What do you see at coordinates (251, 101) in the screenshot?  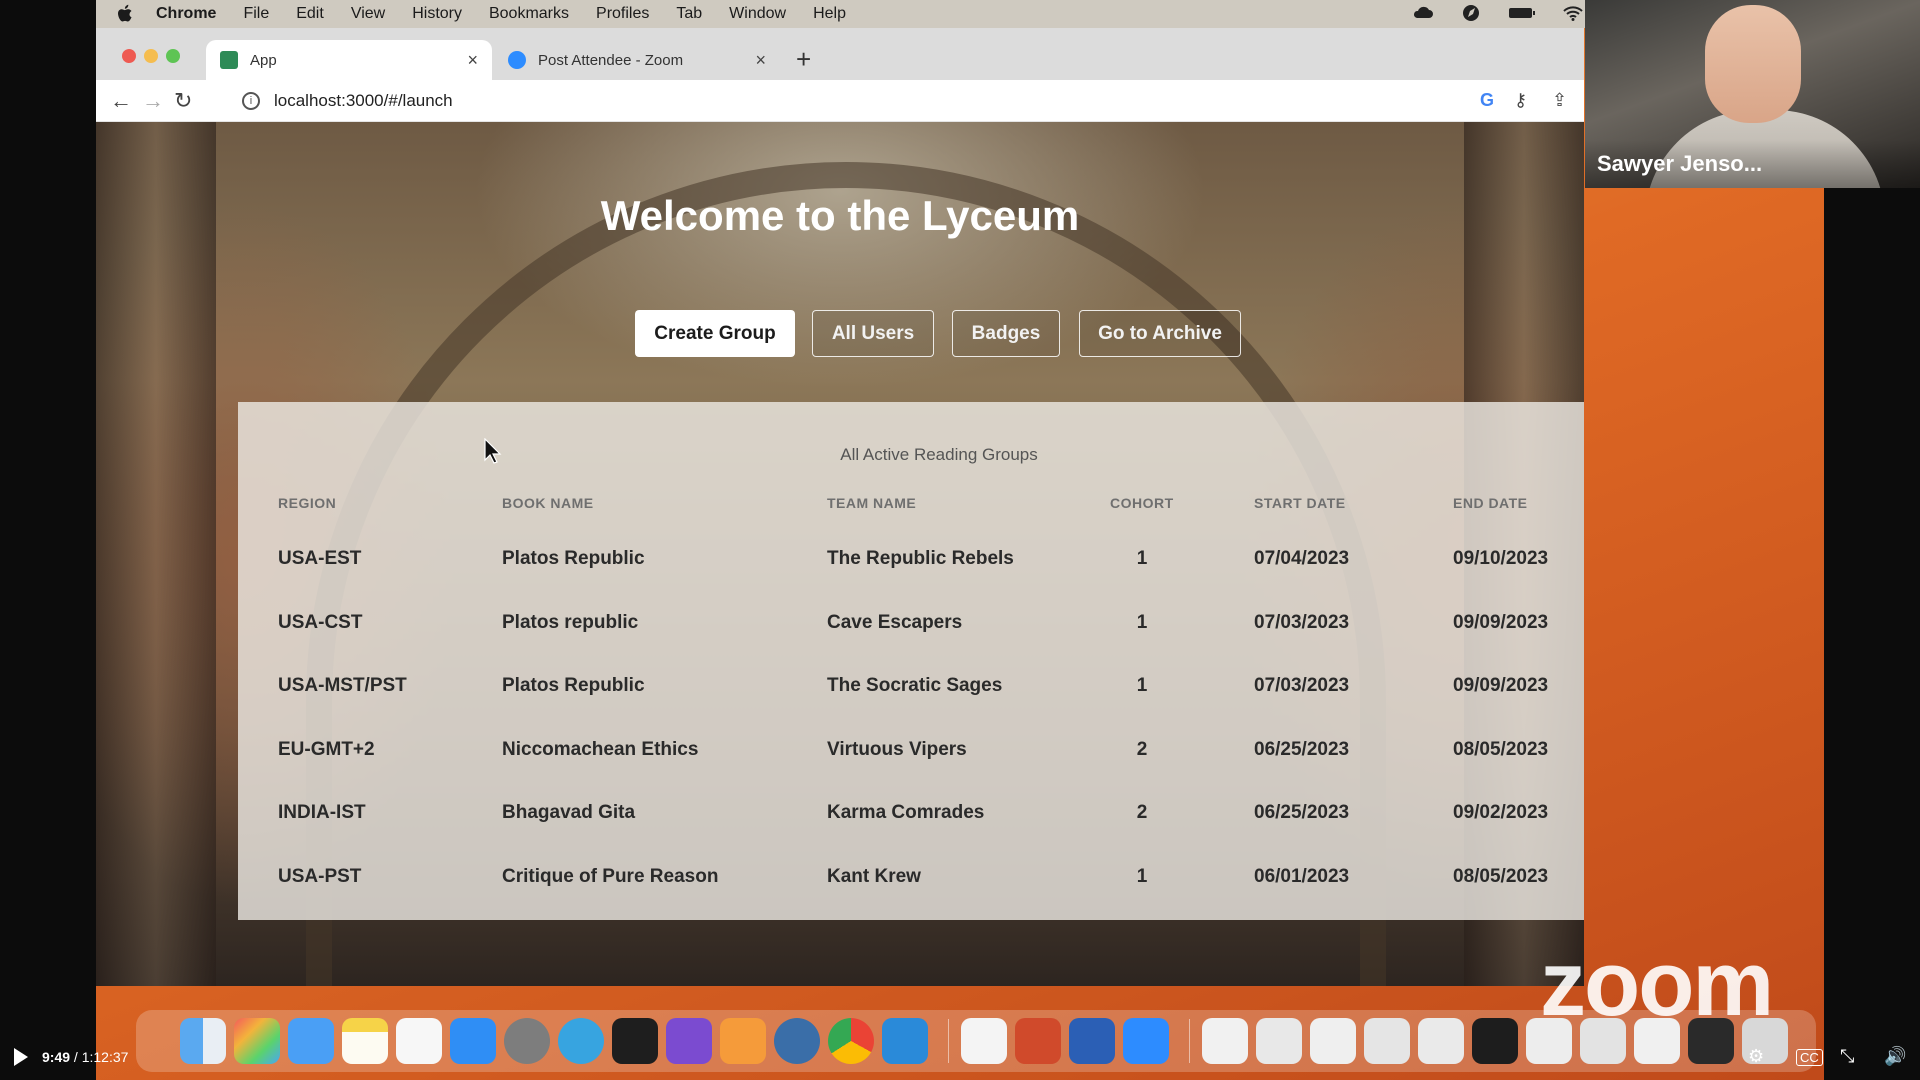 I see `site-info-icon: i` at bounding box center [251, 101].